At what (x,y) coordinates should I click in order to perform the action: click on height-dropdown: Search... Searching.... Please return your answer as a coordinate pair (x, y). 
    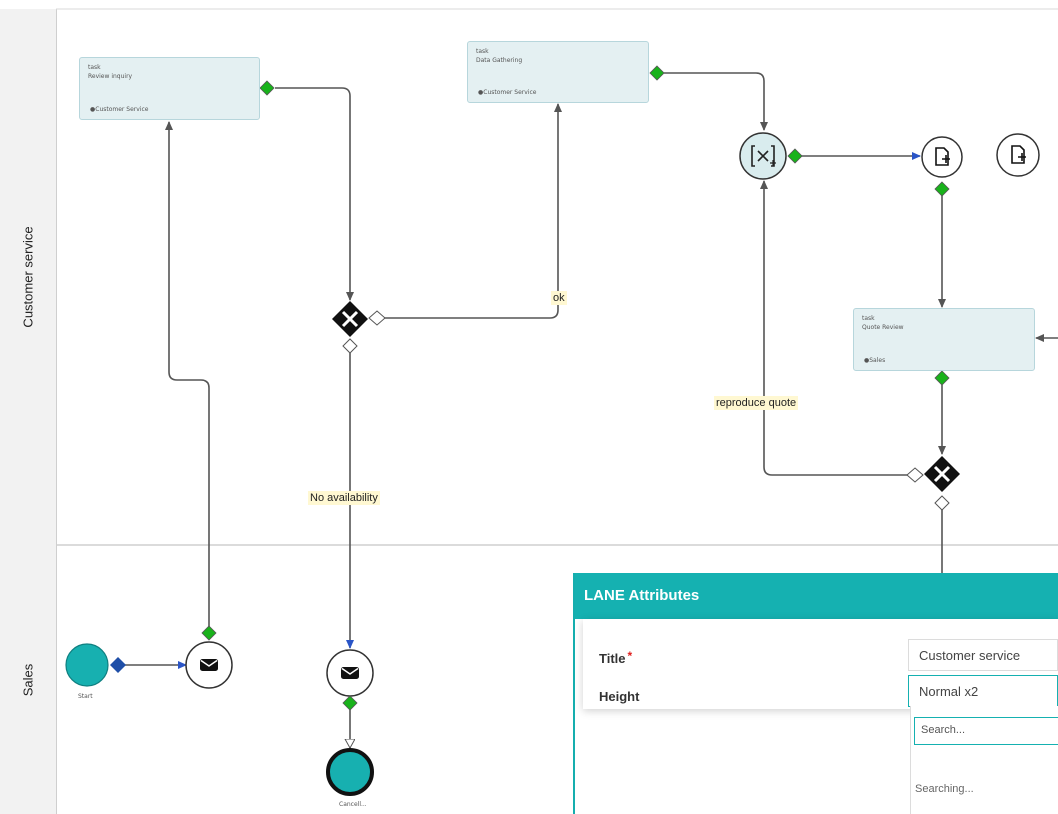
    Looking at the image, I should click on (984, 760).